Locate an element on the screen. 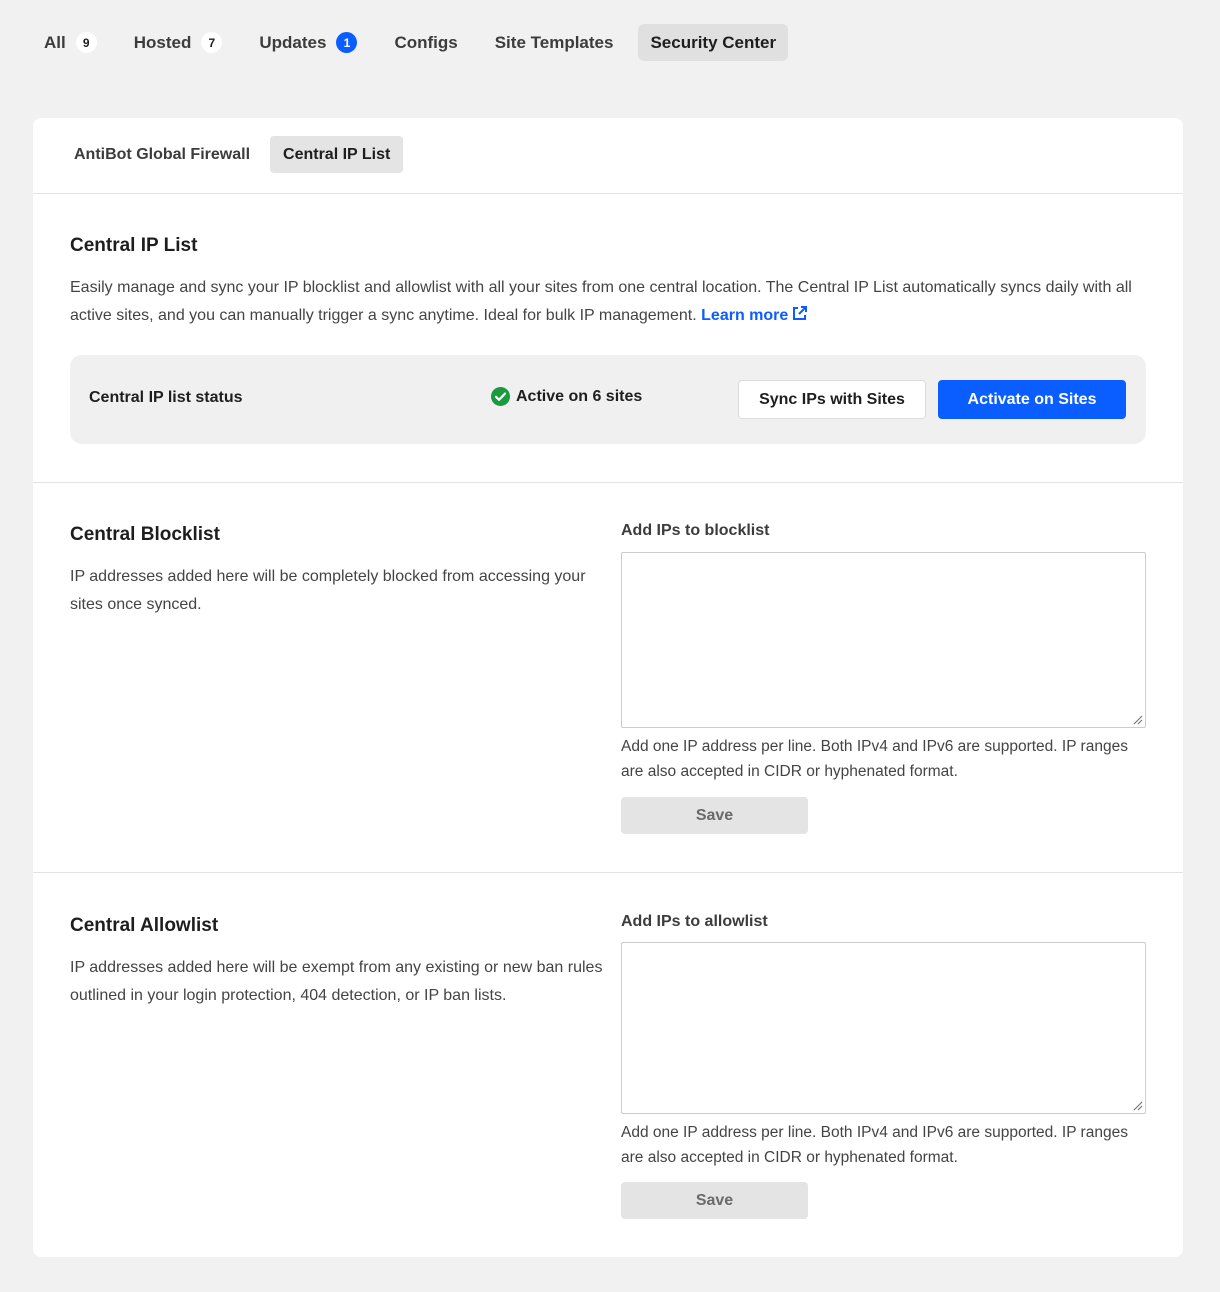  tab-security-center: Security Center is located at coordinates (713, 42).